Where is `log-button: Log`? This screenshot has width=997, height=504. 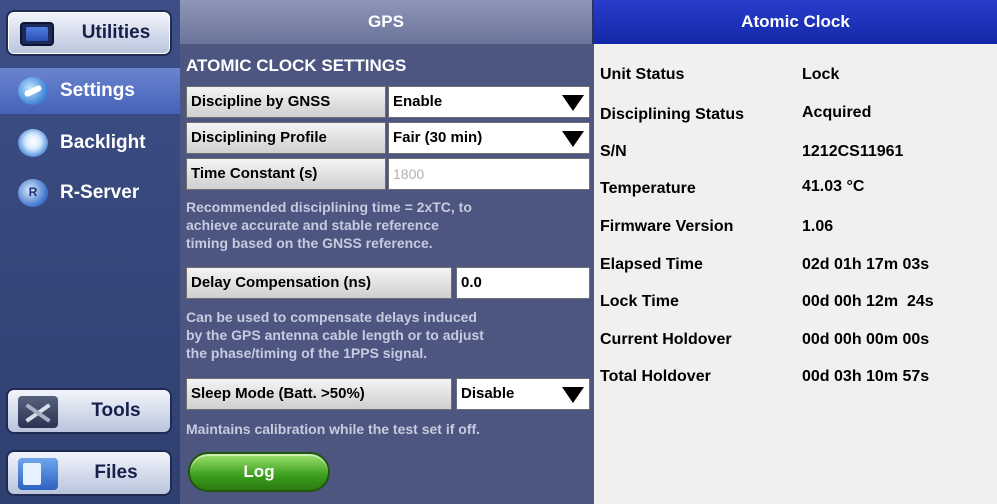
log-button: Log is located at coordinates (259, 472).